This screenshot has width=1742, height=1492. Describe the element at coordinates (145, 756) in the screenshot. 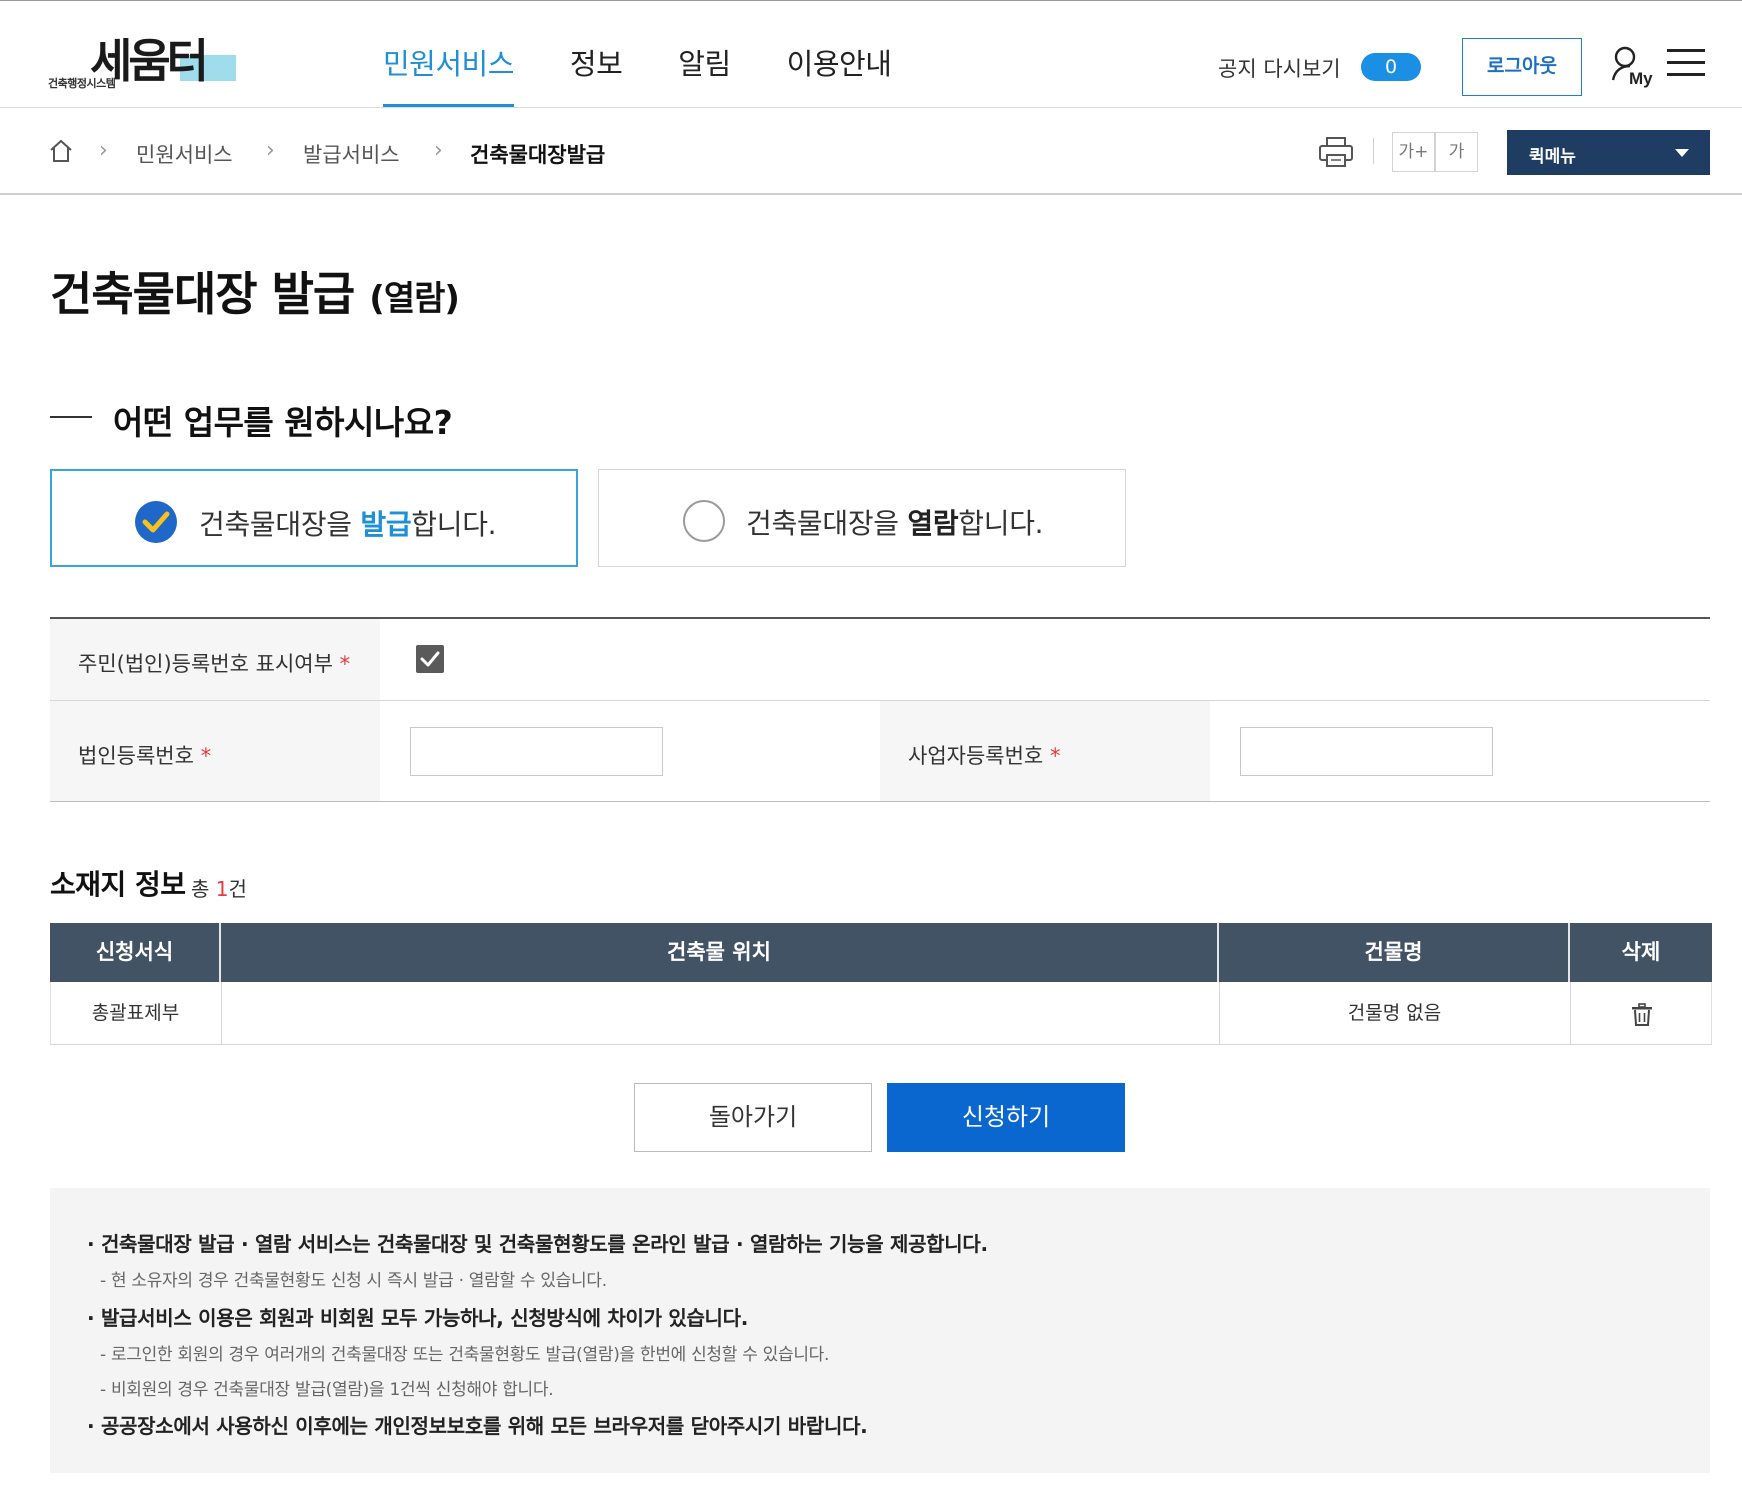

I see `corp-no-label: 법인등록번호 *` at that location.